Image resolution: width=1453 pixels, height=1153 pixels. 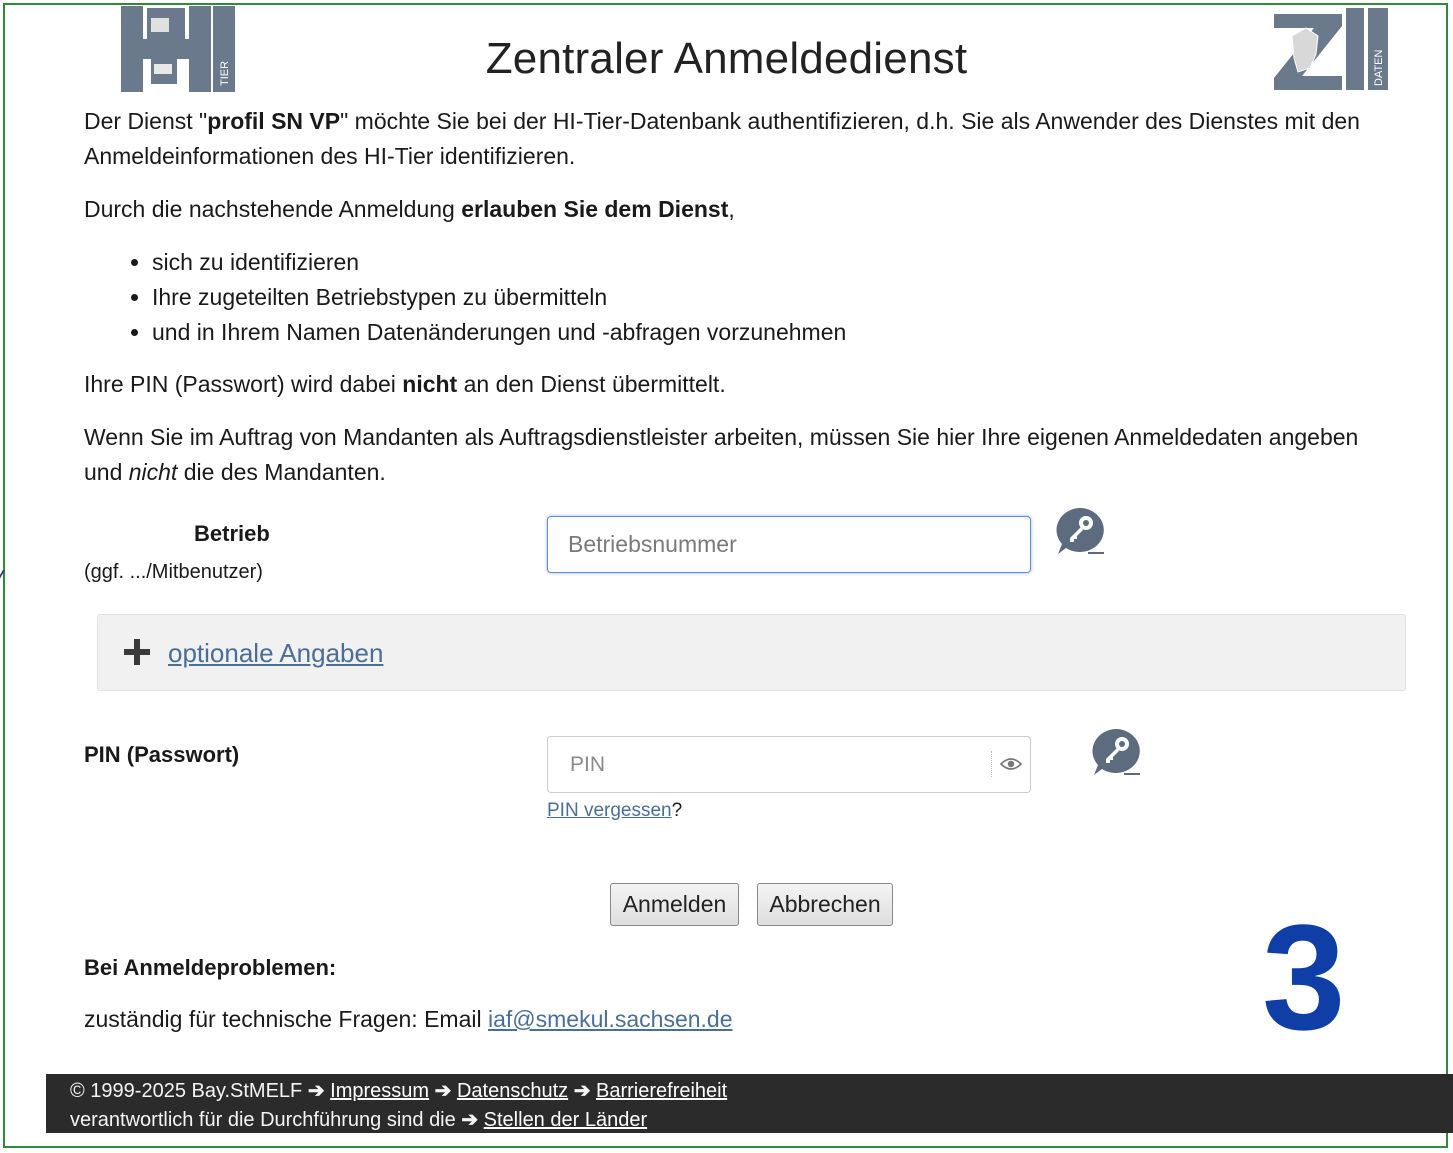 What do you see at coordinates (1330, 49) in the screenshot?
I see `zi-daten-logo-icon: DATEN` at bounding box center [1330, 49].